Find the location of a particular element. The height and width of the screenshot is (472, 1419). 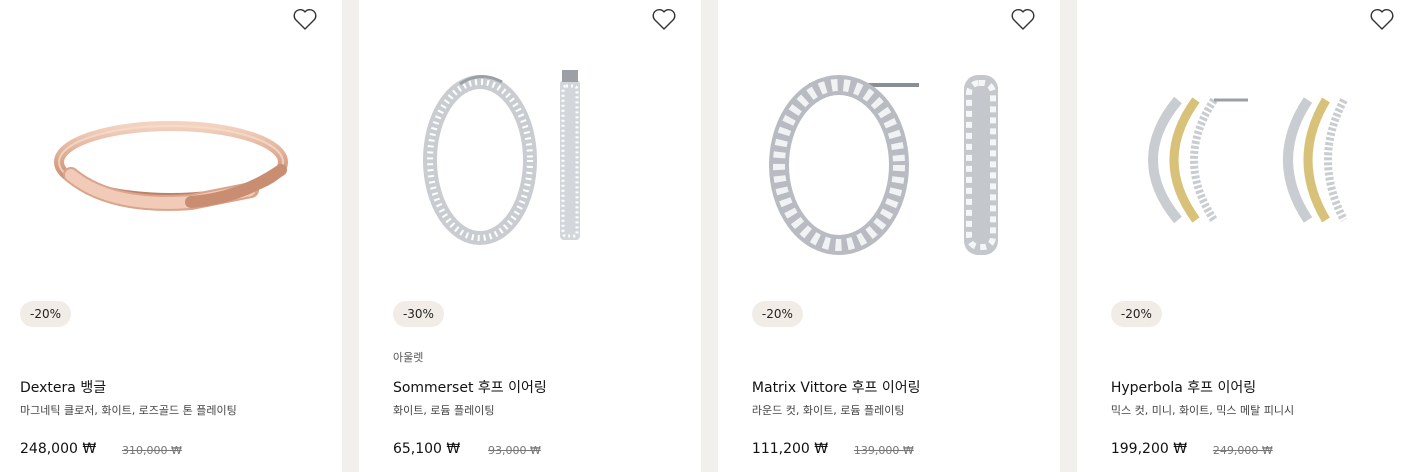

product-description: 마그네틱 클로저, 화이트, 로즈골드 톤 플레이팅 is located at coordinates (128, 410).